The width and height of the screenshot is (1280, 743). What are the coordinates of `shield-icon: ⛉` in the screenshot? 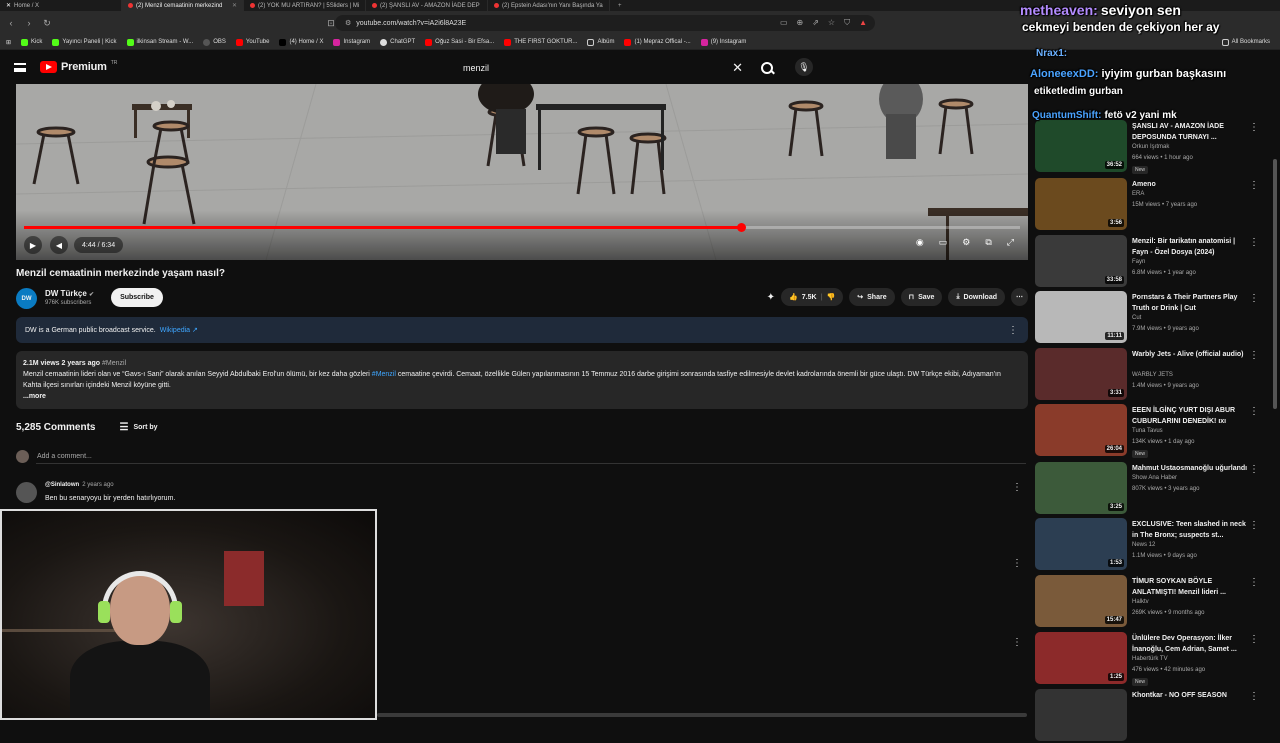 It's located at (847, 23).